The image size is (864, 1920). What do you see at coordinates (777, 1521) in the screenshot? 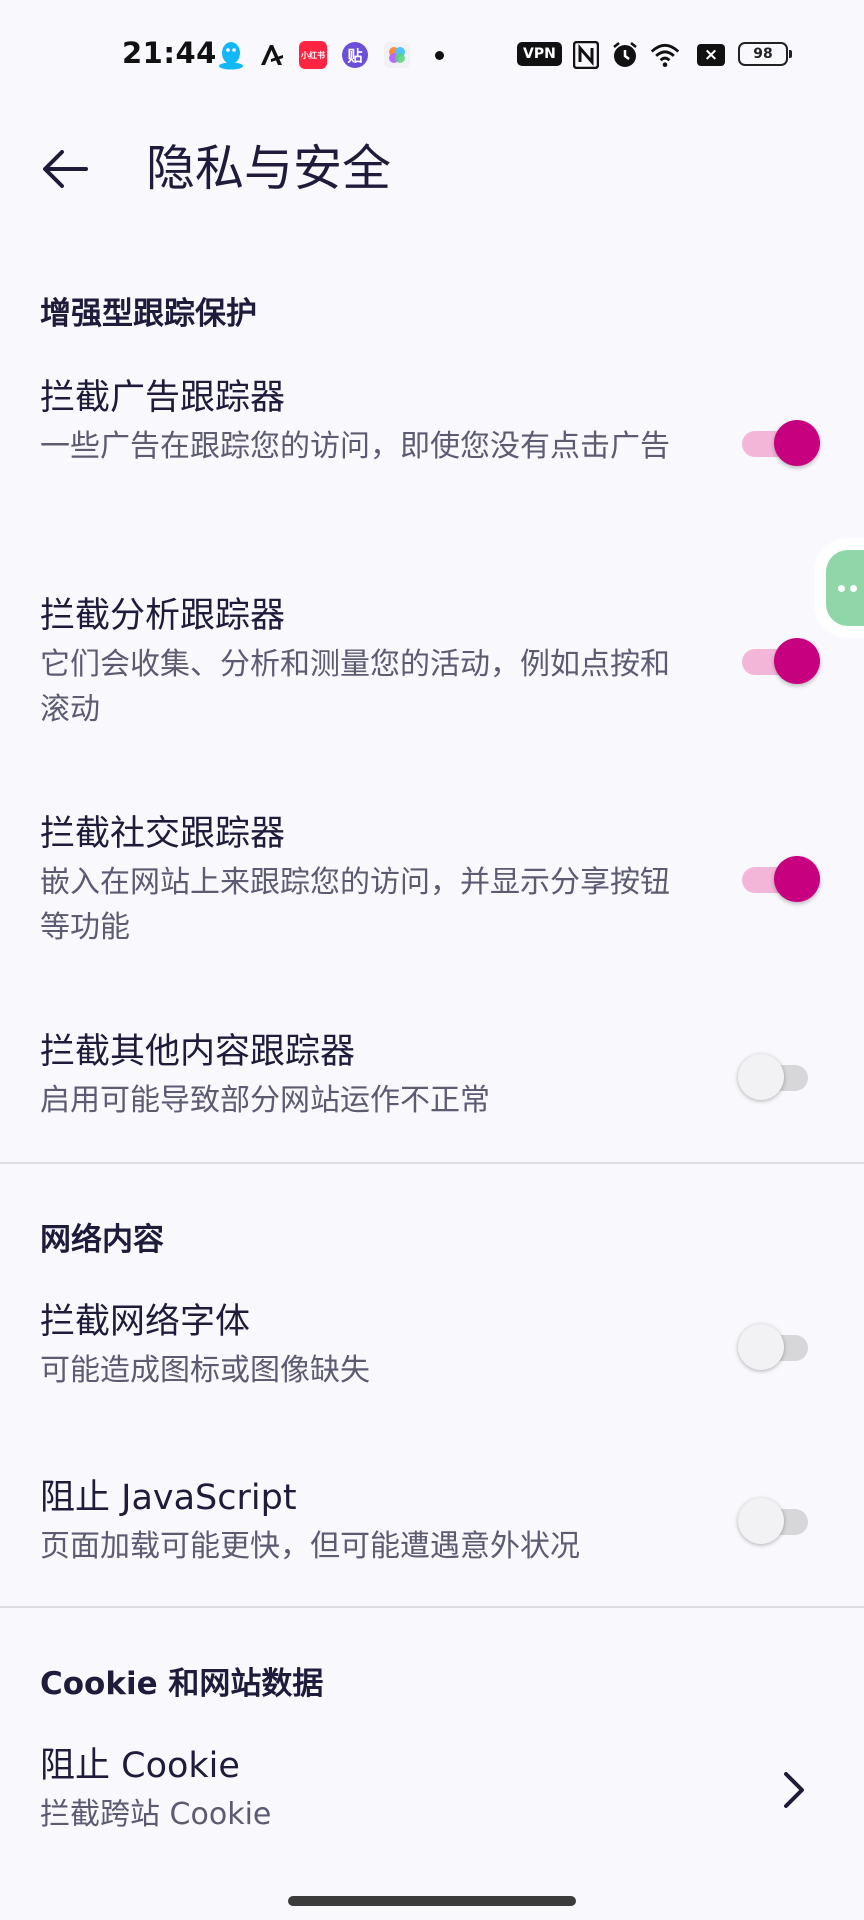
I see `toggle-javascript` at bounding box center [777, 1521].